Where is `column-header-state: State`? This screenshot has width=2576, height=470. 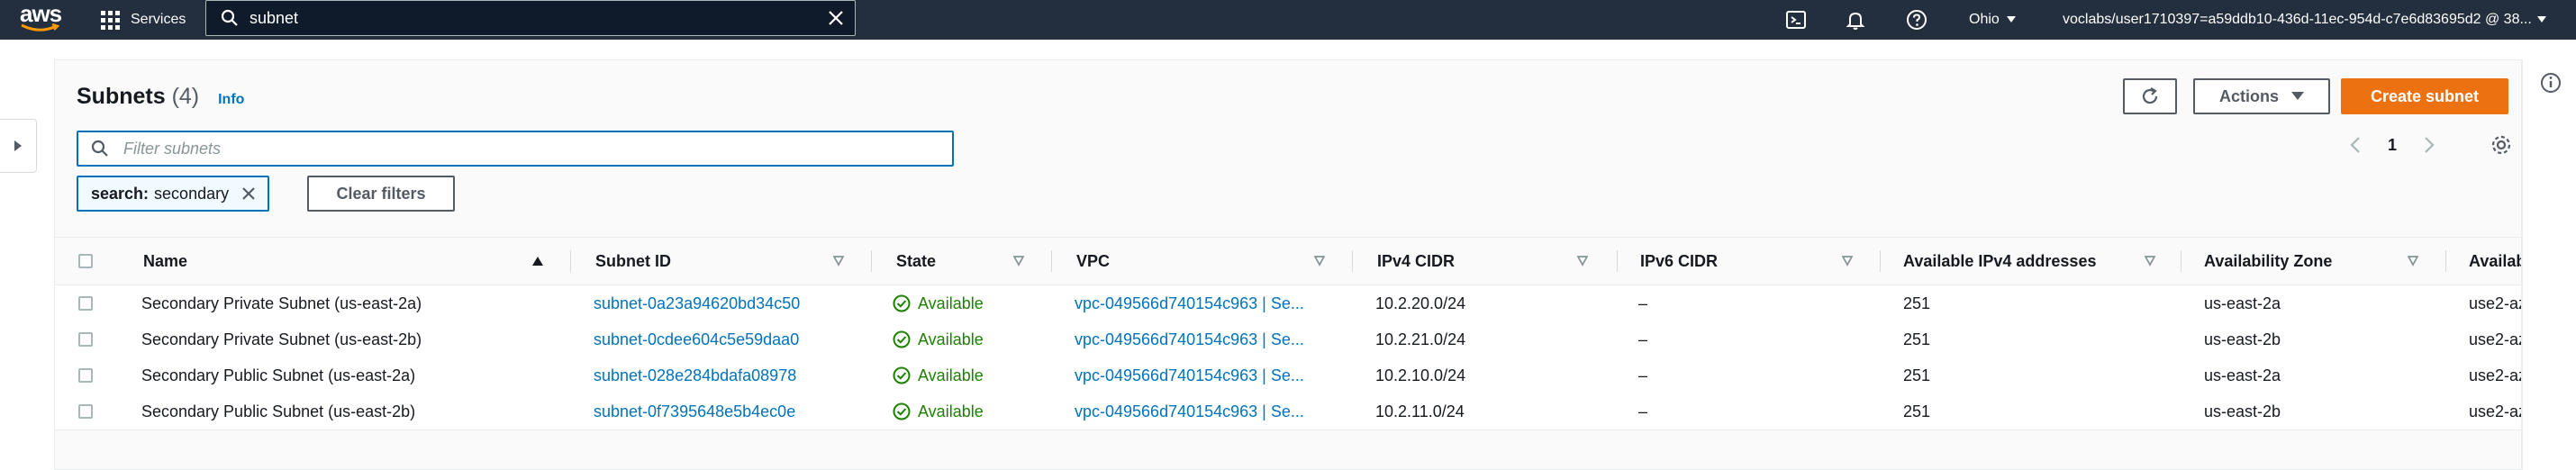
column-header-state: State is located at coordinates (916, 261).